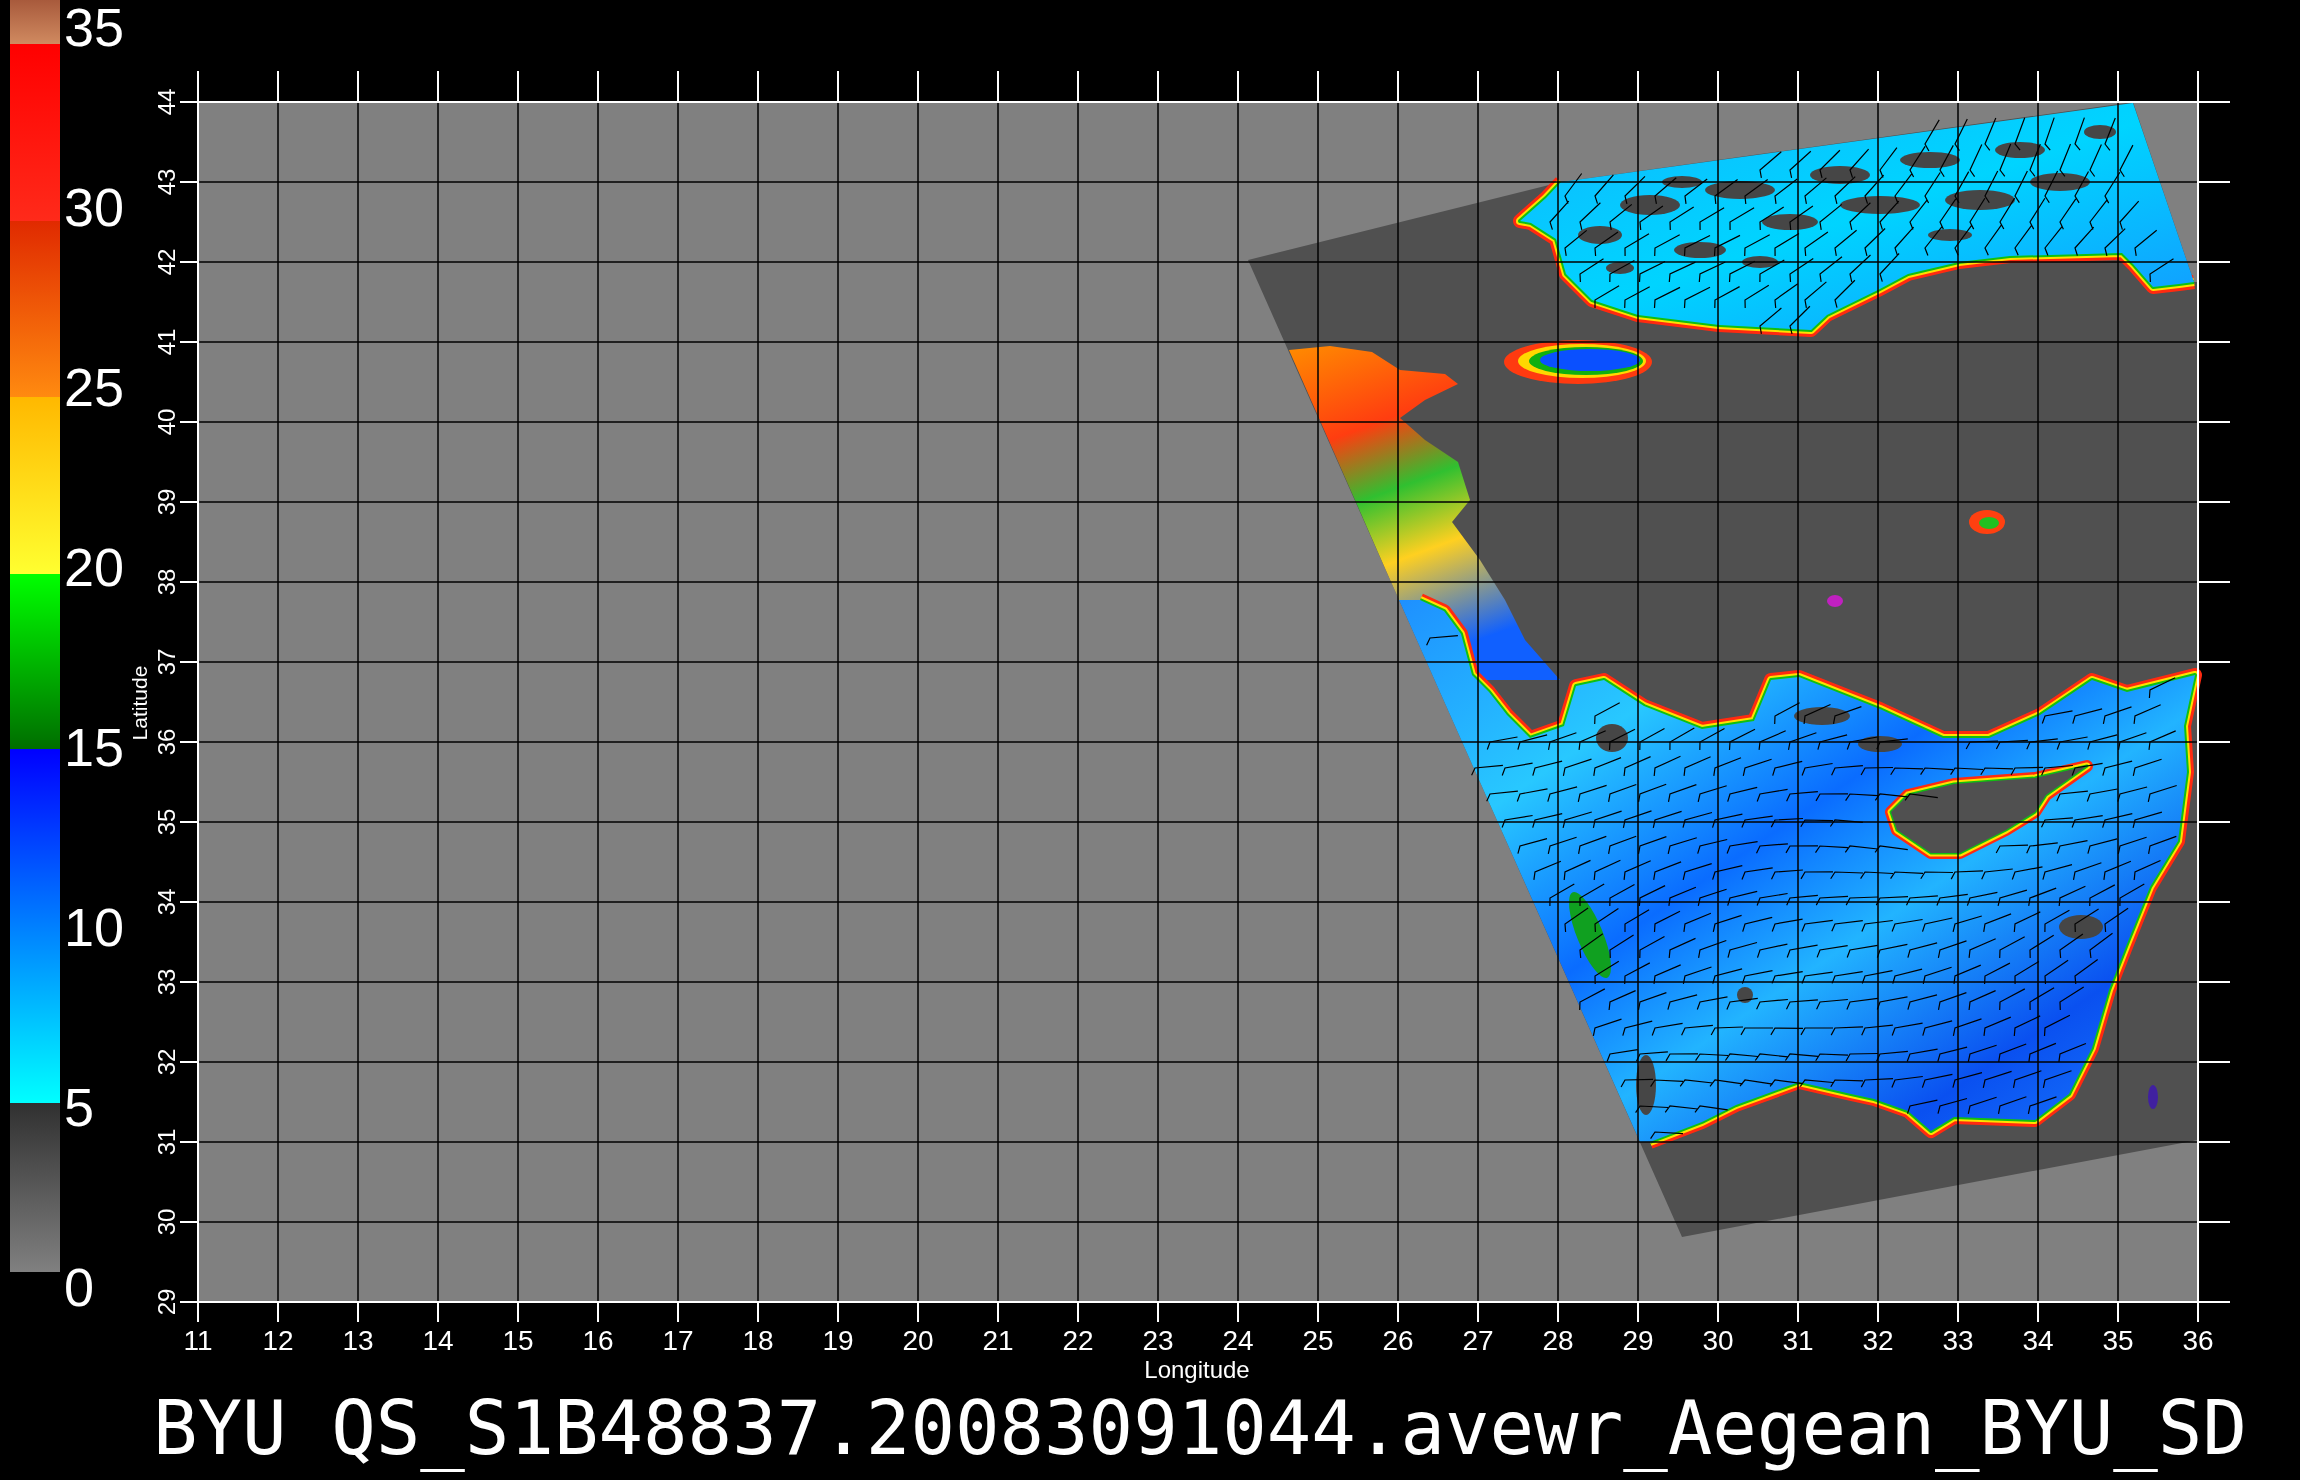 The height and width of the screenshot is (1480, 2300). I want to click on tick-label: 40, so click(166, 422).